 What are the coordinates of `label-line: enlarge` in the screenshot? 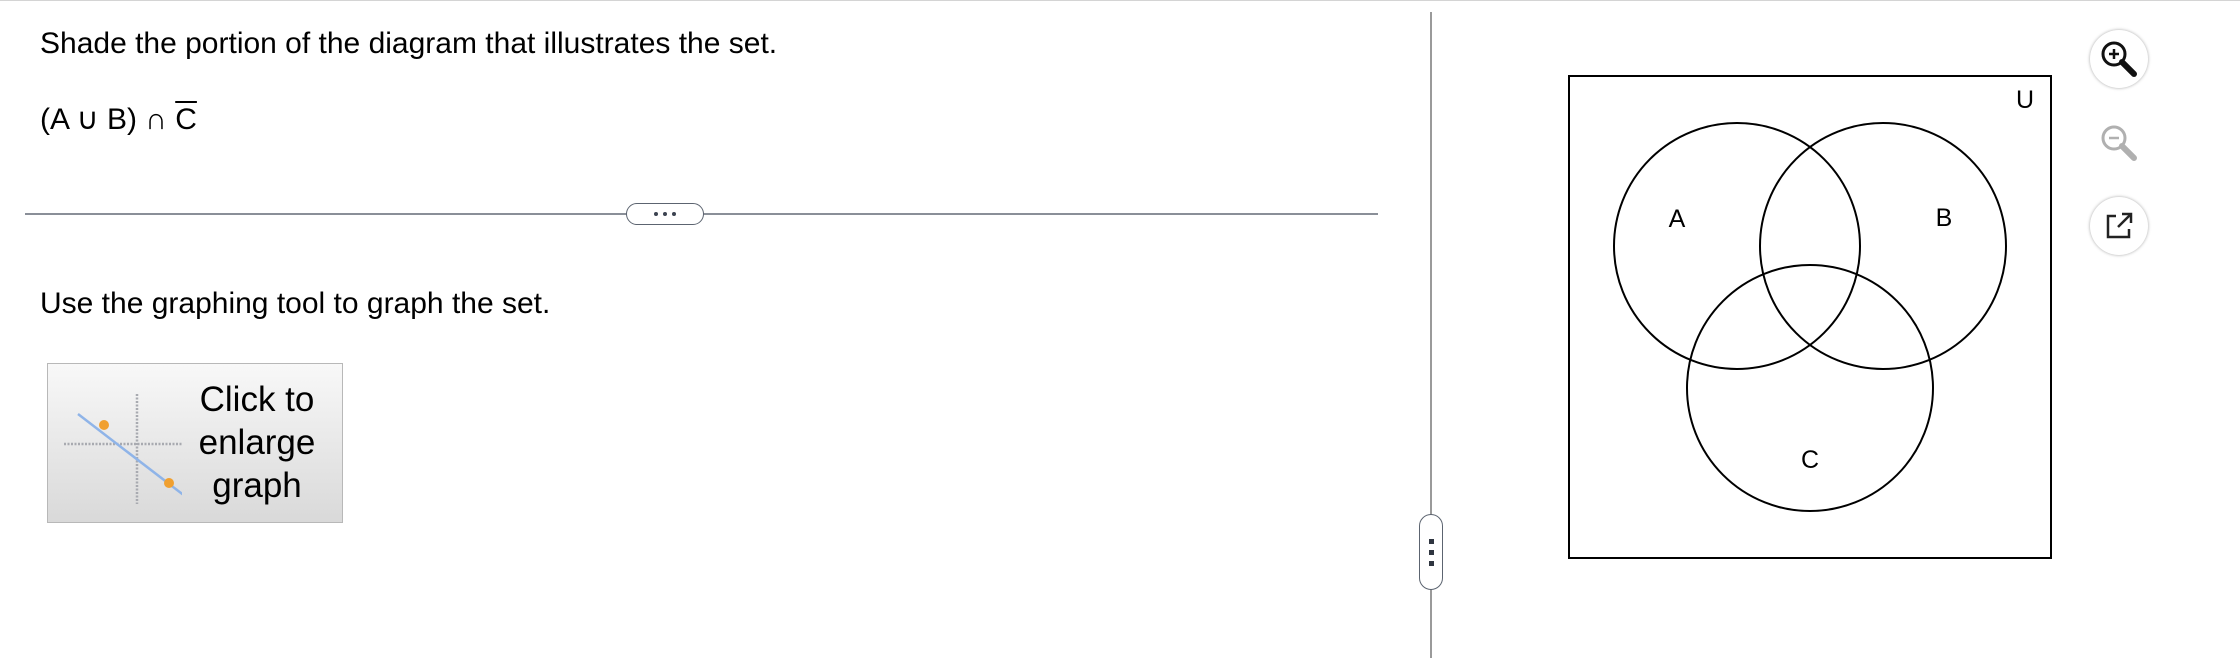 It's located at (257, 442).